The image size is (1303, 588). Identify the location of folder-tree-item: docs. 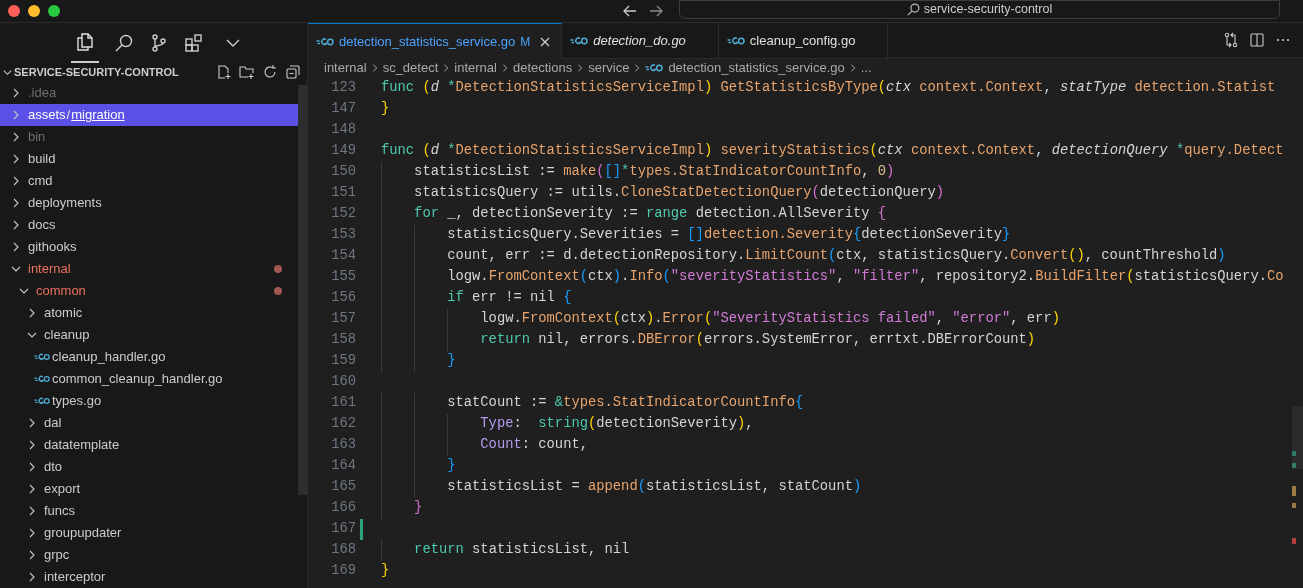
(149, 225).